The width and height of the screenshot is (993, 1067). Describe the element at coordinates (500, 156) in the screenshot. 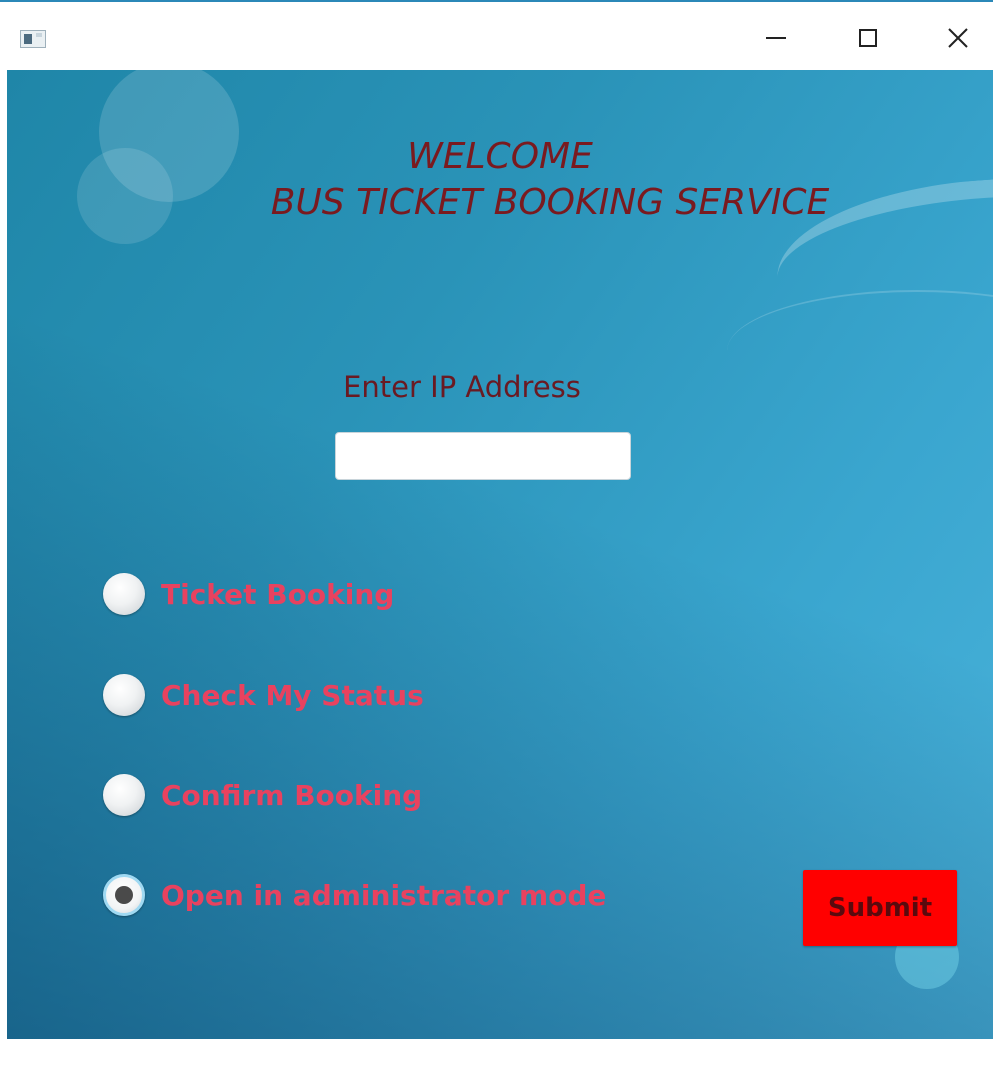

I see `title-line-welcome: WELCOME` at that location.